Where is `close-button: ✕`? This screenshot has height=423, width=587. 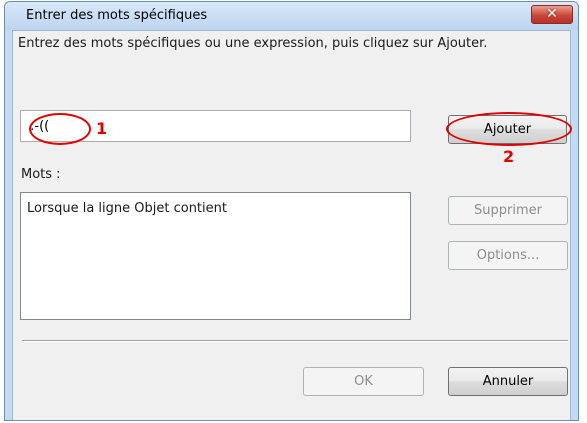 close-button: ✕ is located at coordinates (552, 14).